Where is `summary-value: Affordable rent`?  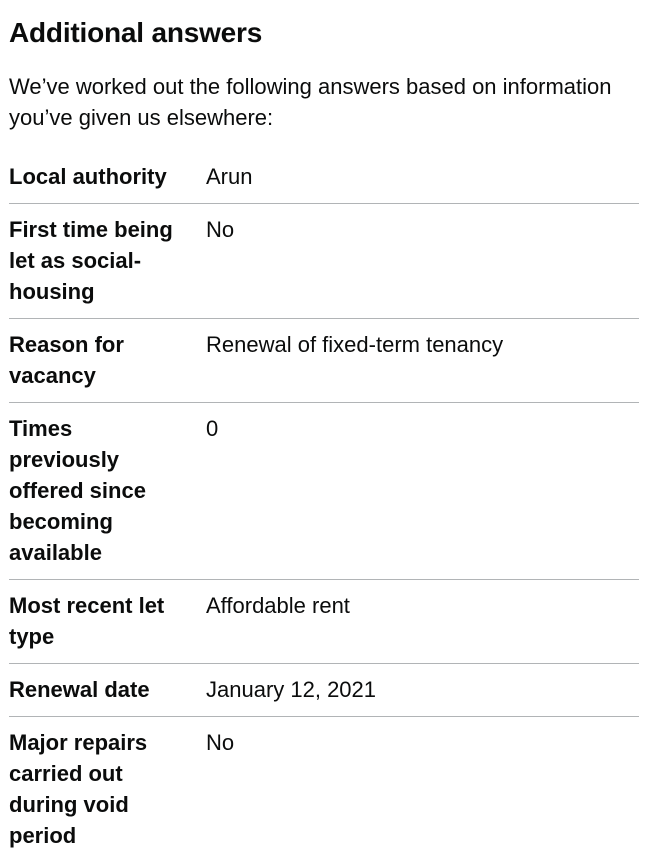
summary-value: Affordable rent is located at coordinates (278, 605).